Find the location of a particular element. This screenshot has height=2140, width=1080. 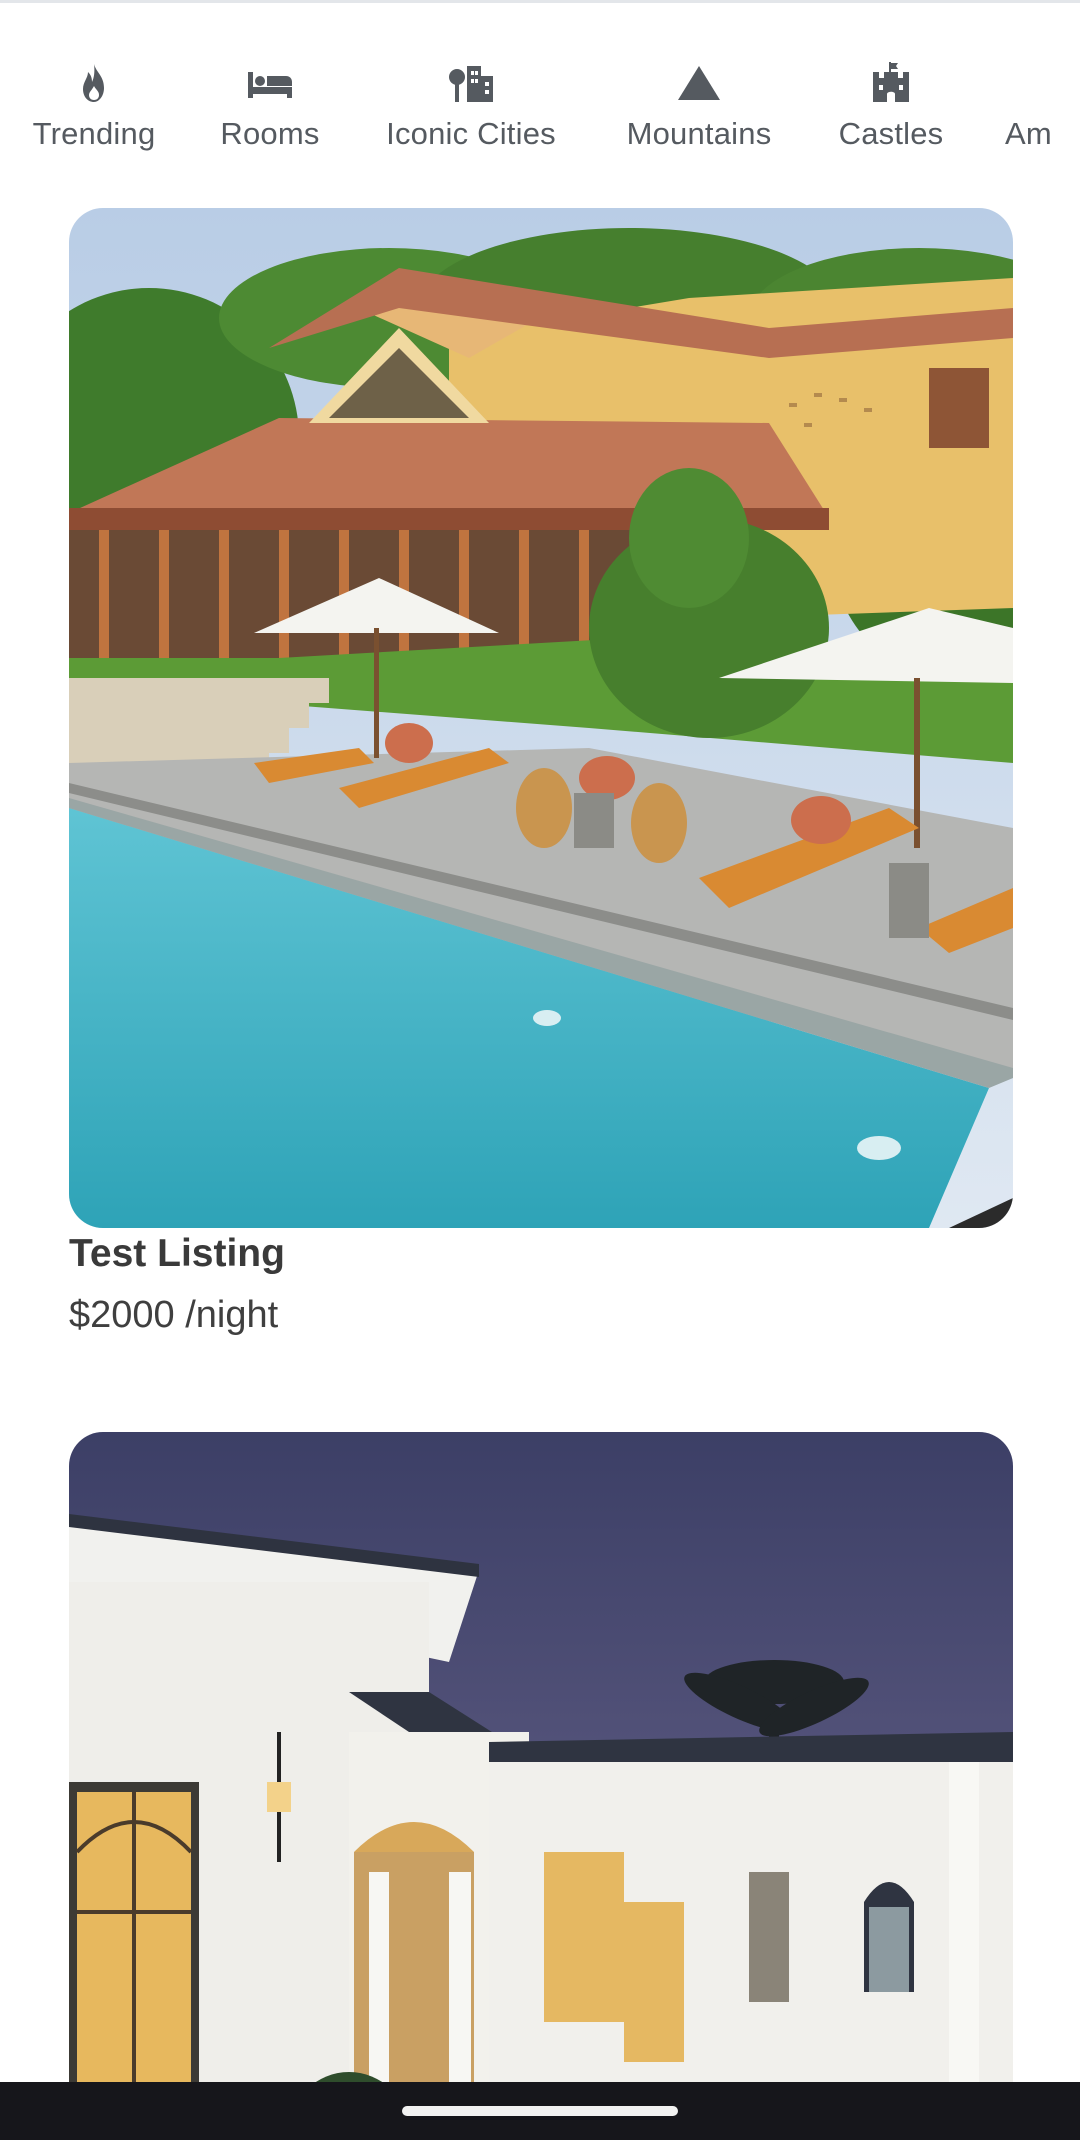

listing-price: $2000 /night is located at coordinates (174, 1315).